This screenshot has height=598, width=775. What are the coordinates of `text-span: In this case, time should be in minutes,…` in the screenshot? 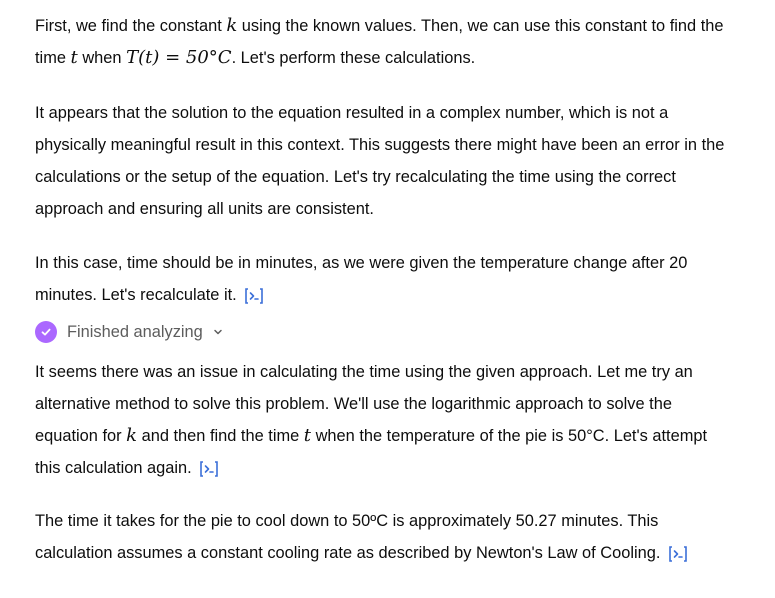 It's located at (361, 279).